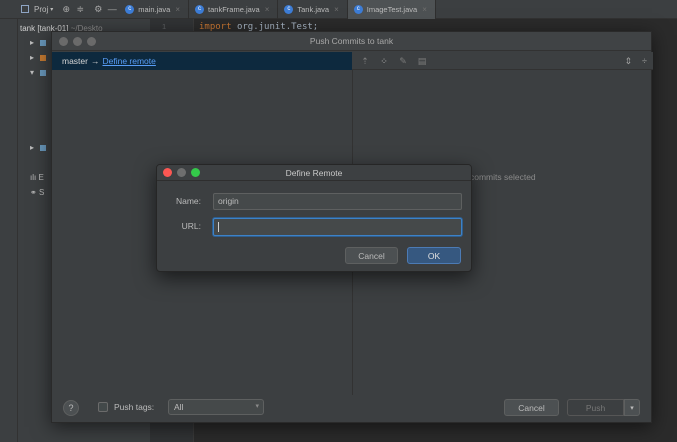 Image resolution: width=677 pixels, height=442 pixels. What do you see at coordinates (134, 407) in the screenshot?
I see `push-tags-label: Push tags:` at bounding box center [134, 407].